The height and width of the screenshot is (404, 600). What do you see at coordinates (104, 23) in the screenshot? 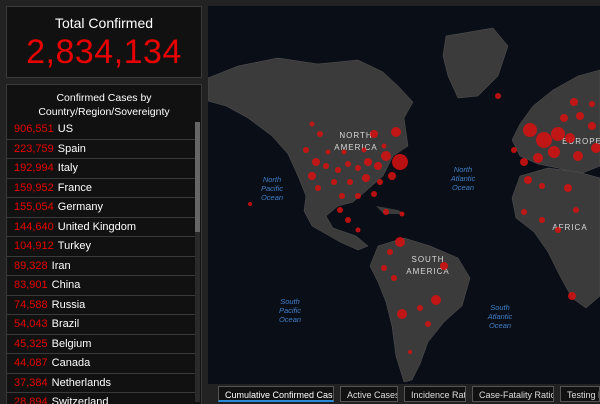
I see `total-confirmed-title: Total Confirmed` at bounding box center [104, 23].